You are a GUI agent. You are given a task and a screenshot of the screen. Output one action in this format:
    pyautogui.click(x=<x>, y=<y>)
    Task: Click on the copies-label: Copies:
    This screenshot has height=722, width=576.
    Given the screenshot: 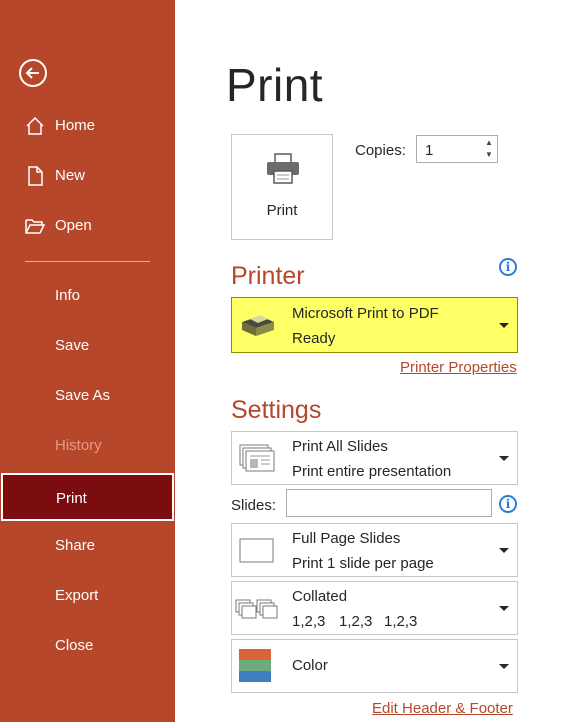 What is the action you would take?
    pyautogui.click(x=380, y=150)
    